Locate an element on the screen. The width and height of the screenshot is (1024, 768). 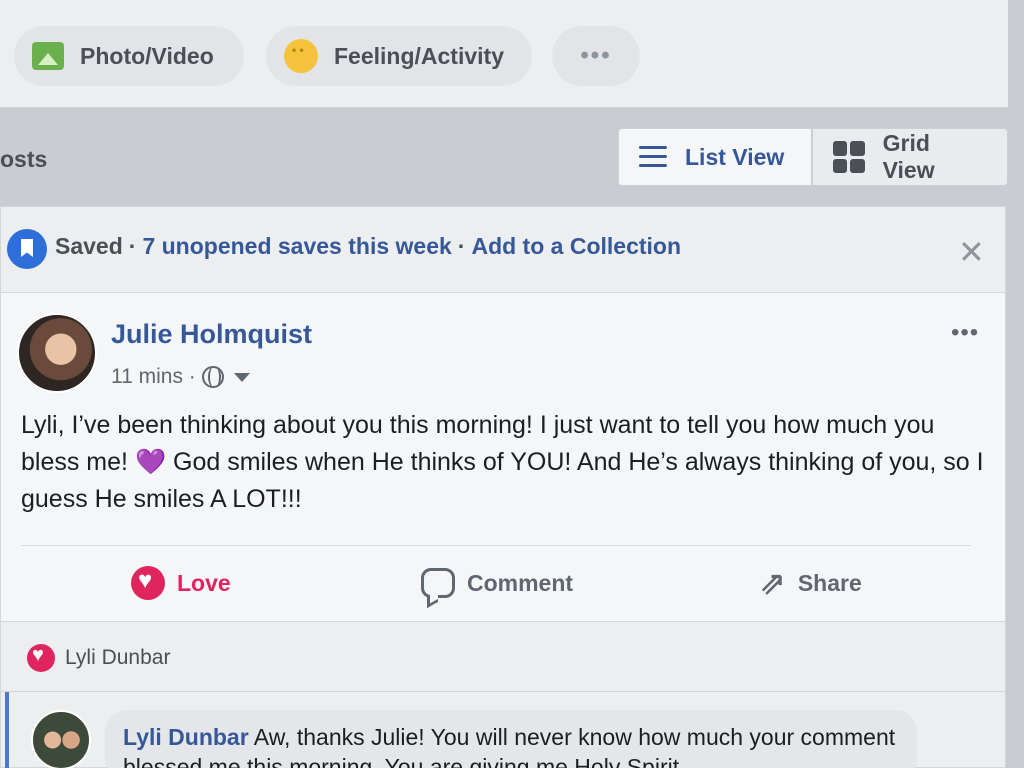
comment-author: Lyli Dunbar is located at coordinates (186, 737).